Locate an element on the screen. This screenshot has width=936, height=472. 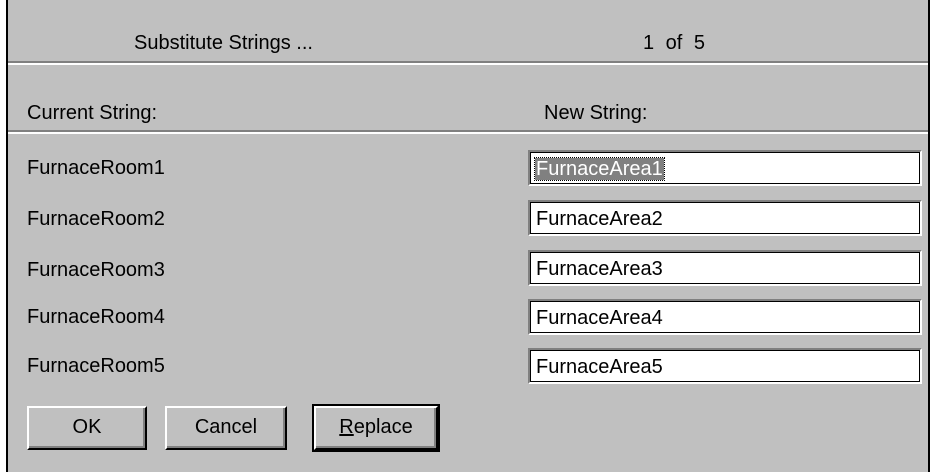
current-string-3: FurnaceRoom3 is located at coordinates (96, 270).